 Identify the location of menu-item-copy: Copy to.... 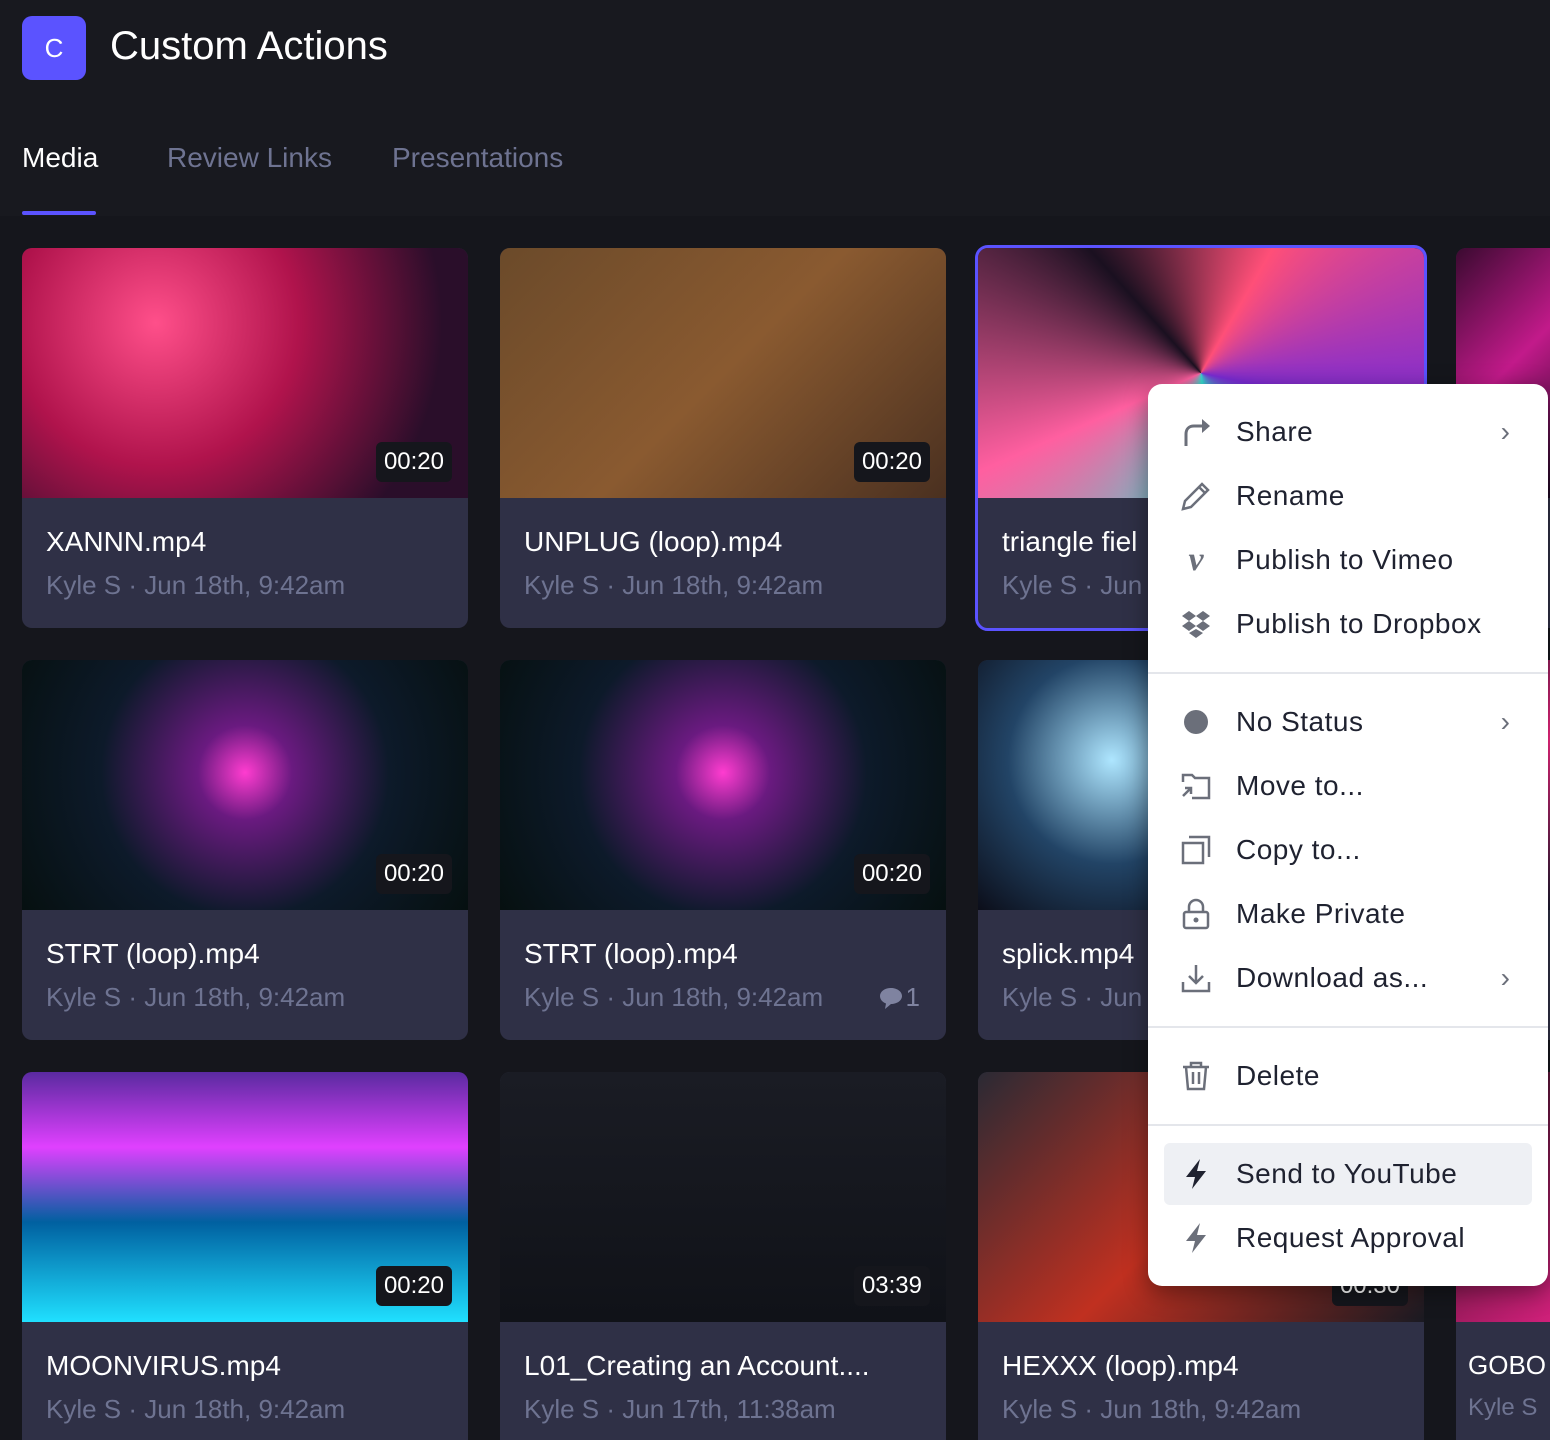
(1348, 850).